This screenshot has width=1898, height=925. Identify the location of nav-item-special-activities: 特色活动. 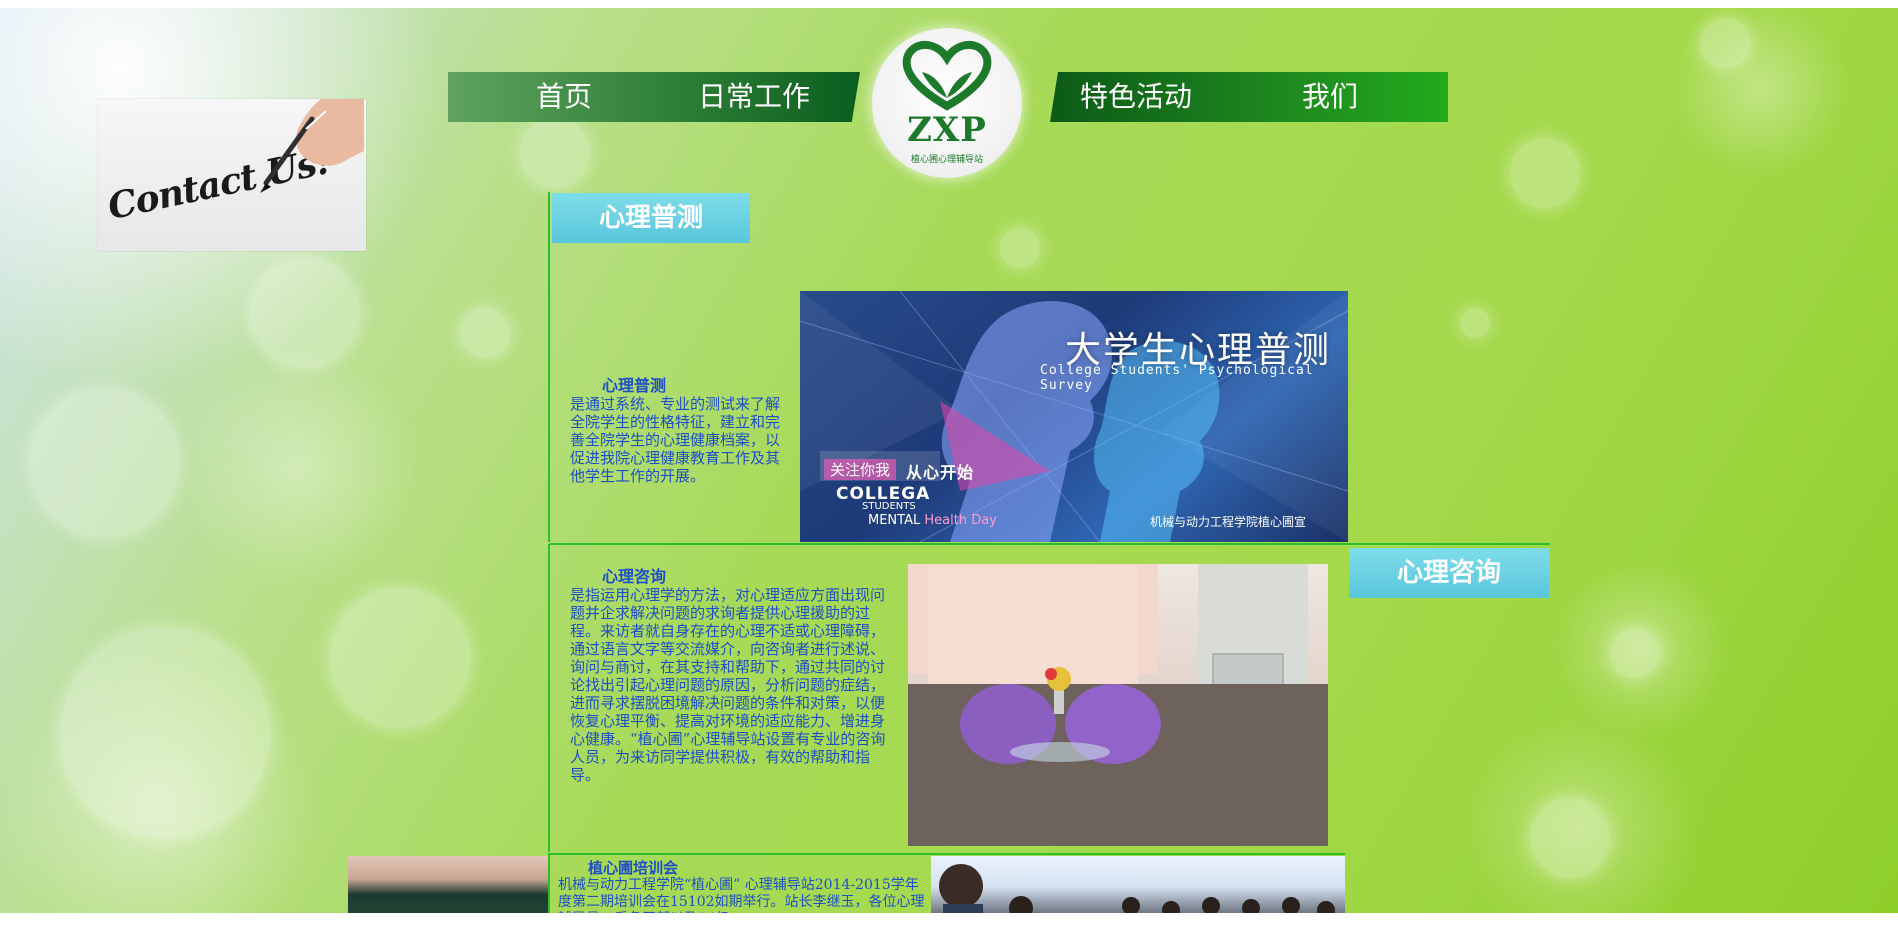
(1136, 97).